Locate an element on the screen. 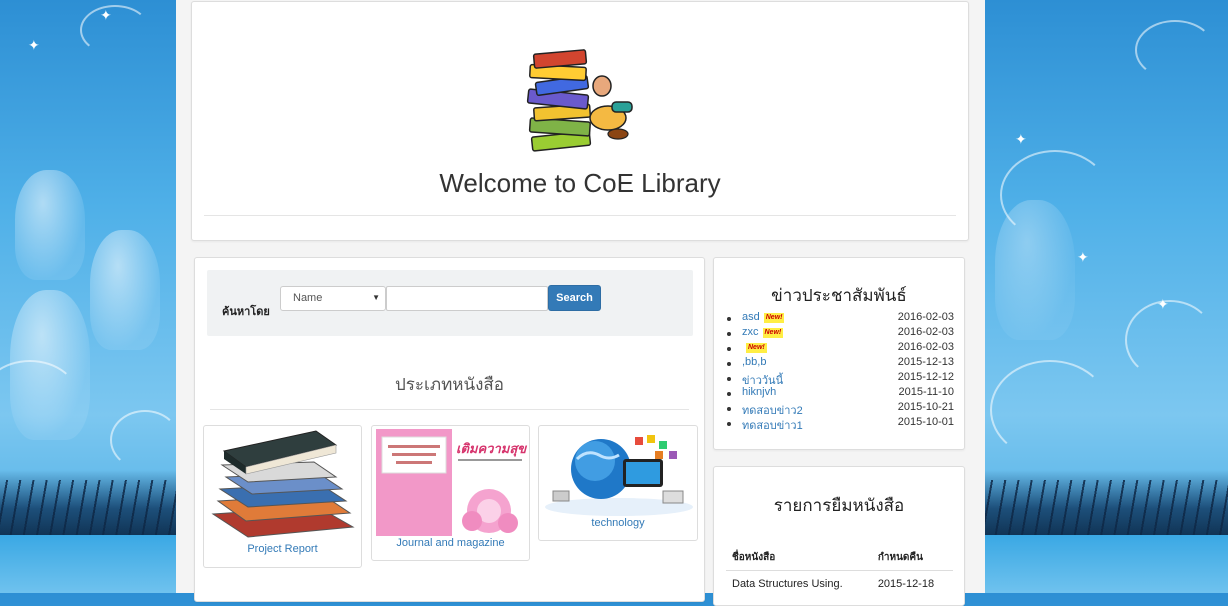  search-bar: ค้นหาโดย Name ▼ Search is located at coordinates (450, 303).